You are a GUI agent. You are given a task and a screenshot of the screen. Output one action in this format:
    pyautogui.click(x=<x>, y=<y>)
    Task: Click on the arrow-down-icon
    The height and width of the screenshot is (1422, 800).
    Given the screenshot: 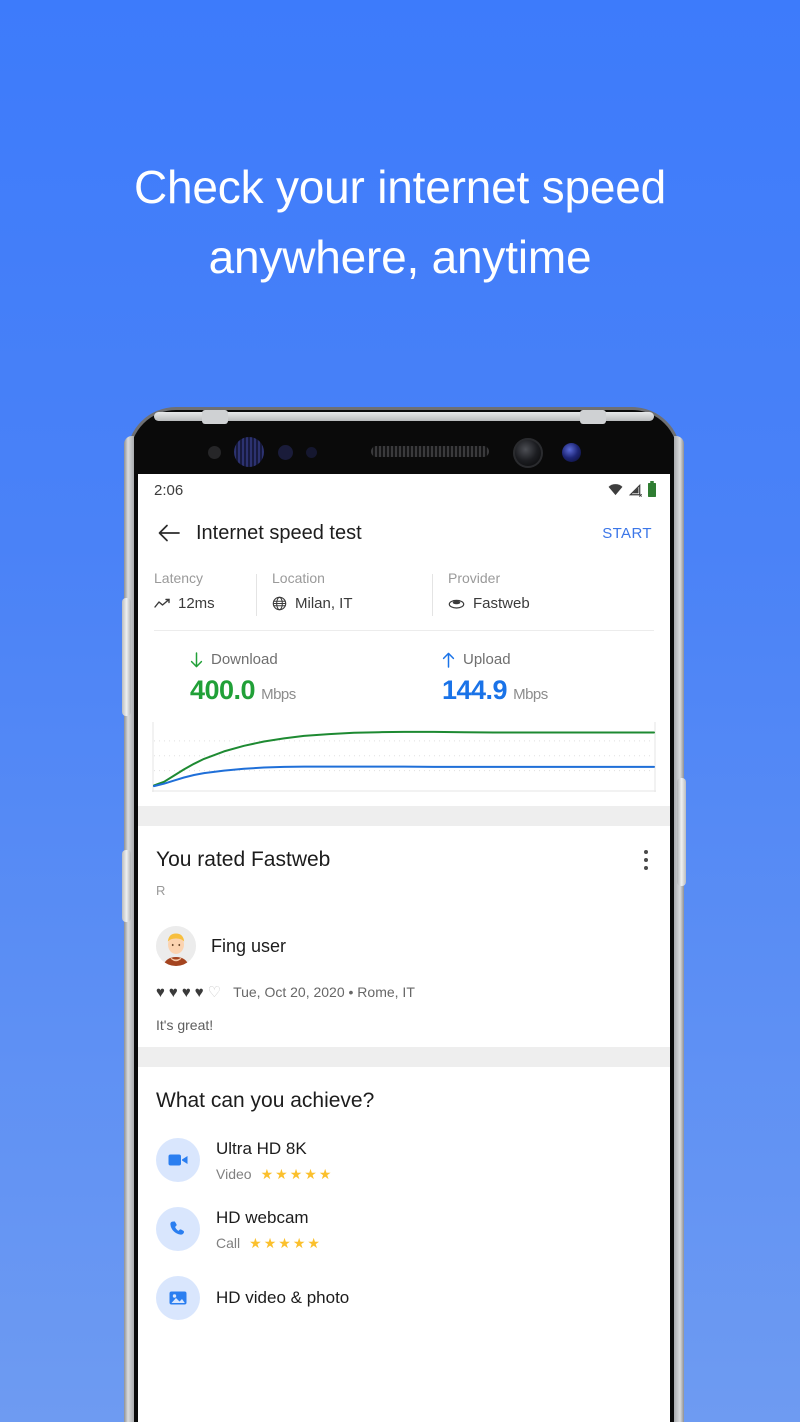 What is the action you would take?
    pyautogui.click(x=196, y=659)
    